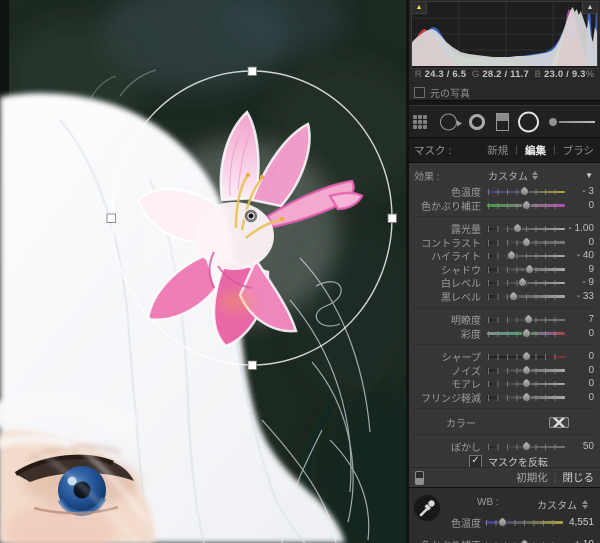 The height and width of the screenshot is (543, 600). I want to click on slider-row-contrast: コントラスト 0, so click(507, 242).